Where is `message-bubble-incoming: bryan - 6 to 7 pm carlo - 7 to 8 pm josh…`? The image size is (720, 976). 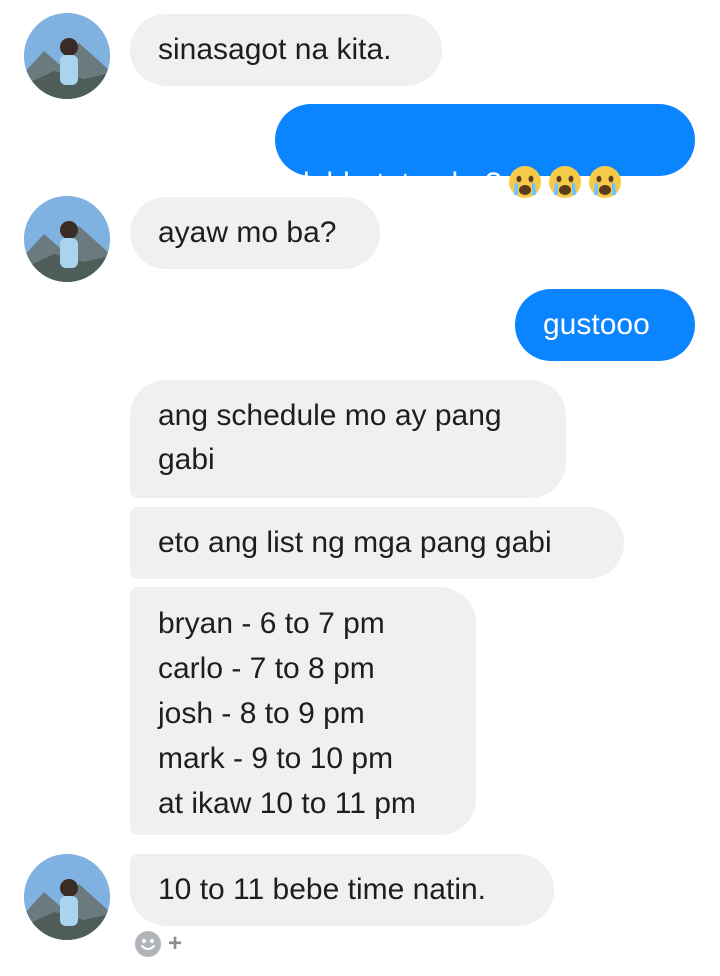
message-bubble-incoming: bryan - 6 to 7 pm carlo - 7 to 8 pm josh… is located at coordinates (303, 711).